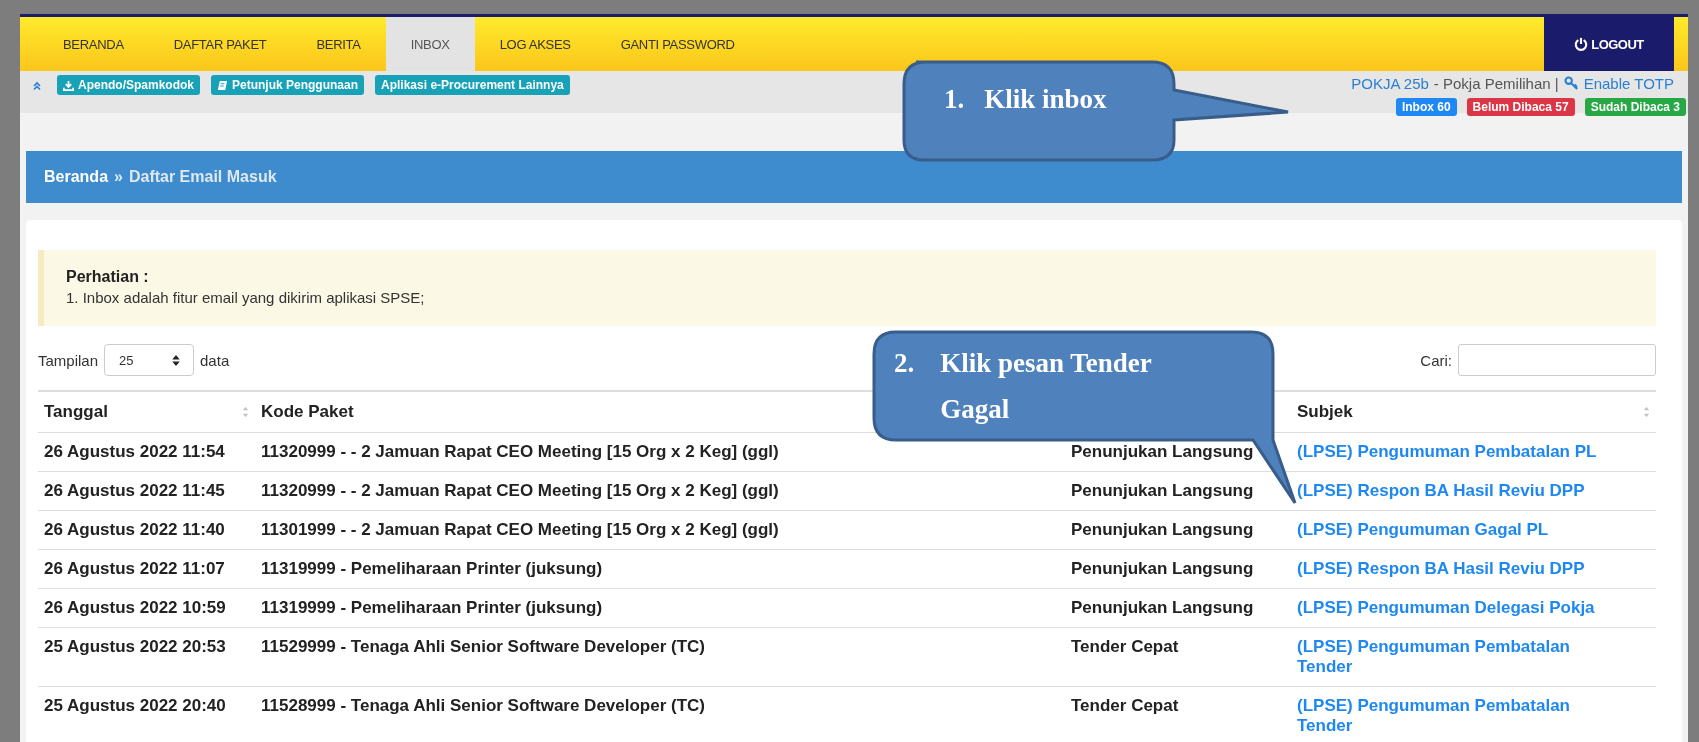  What do you see at coordinates (1461, 530) in the screenshot?
I see `subject-link: (LPSE) Pengumuman Gagal PL` at bounding box center [1461, 530].